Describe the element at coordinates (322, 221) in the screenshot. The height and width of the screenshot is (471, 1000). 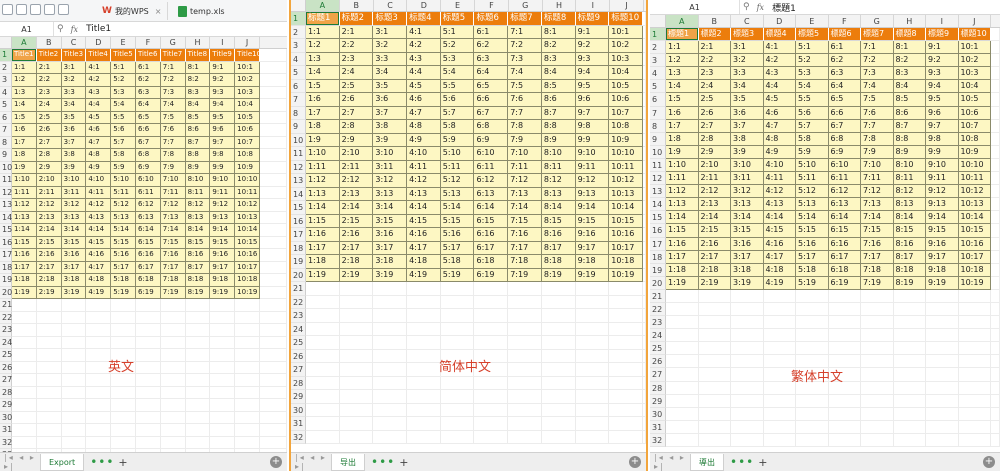
I see `cell: 1:15` at that location.